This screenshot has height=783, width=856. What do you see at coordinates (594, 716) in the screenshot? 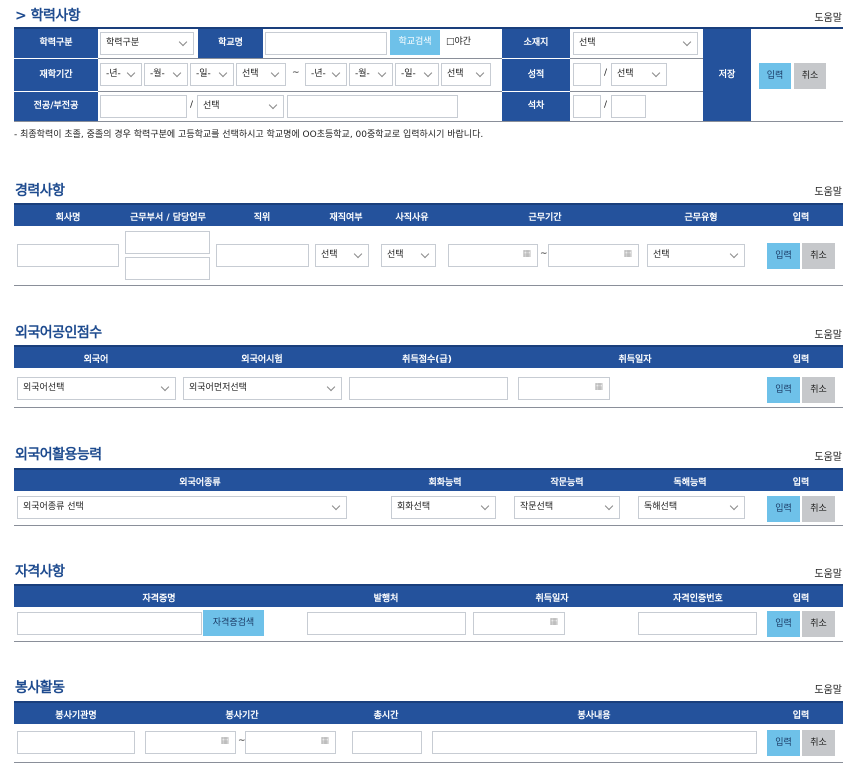
I see `volunteer-col-content: 봉사내용` at bounding box center [594, 716].